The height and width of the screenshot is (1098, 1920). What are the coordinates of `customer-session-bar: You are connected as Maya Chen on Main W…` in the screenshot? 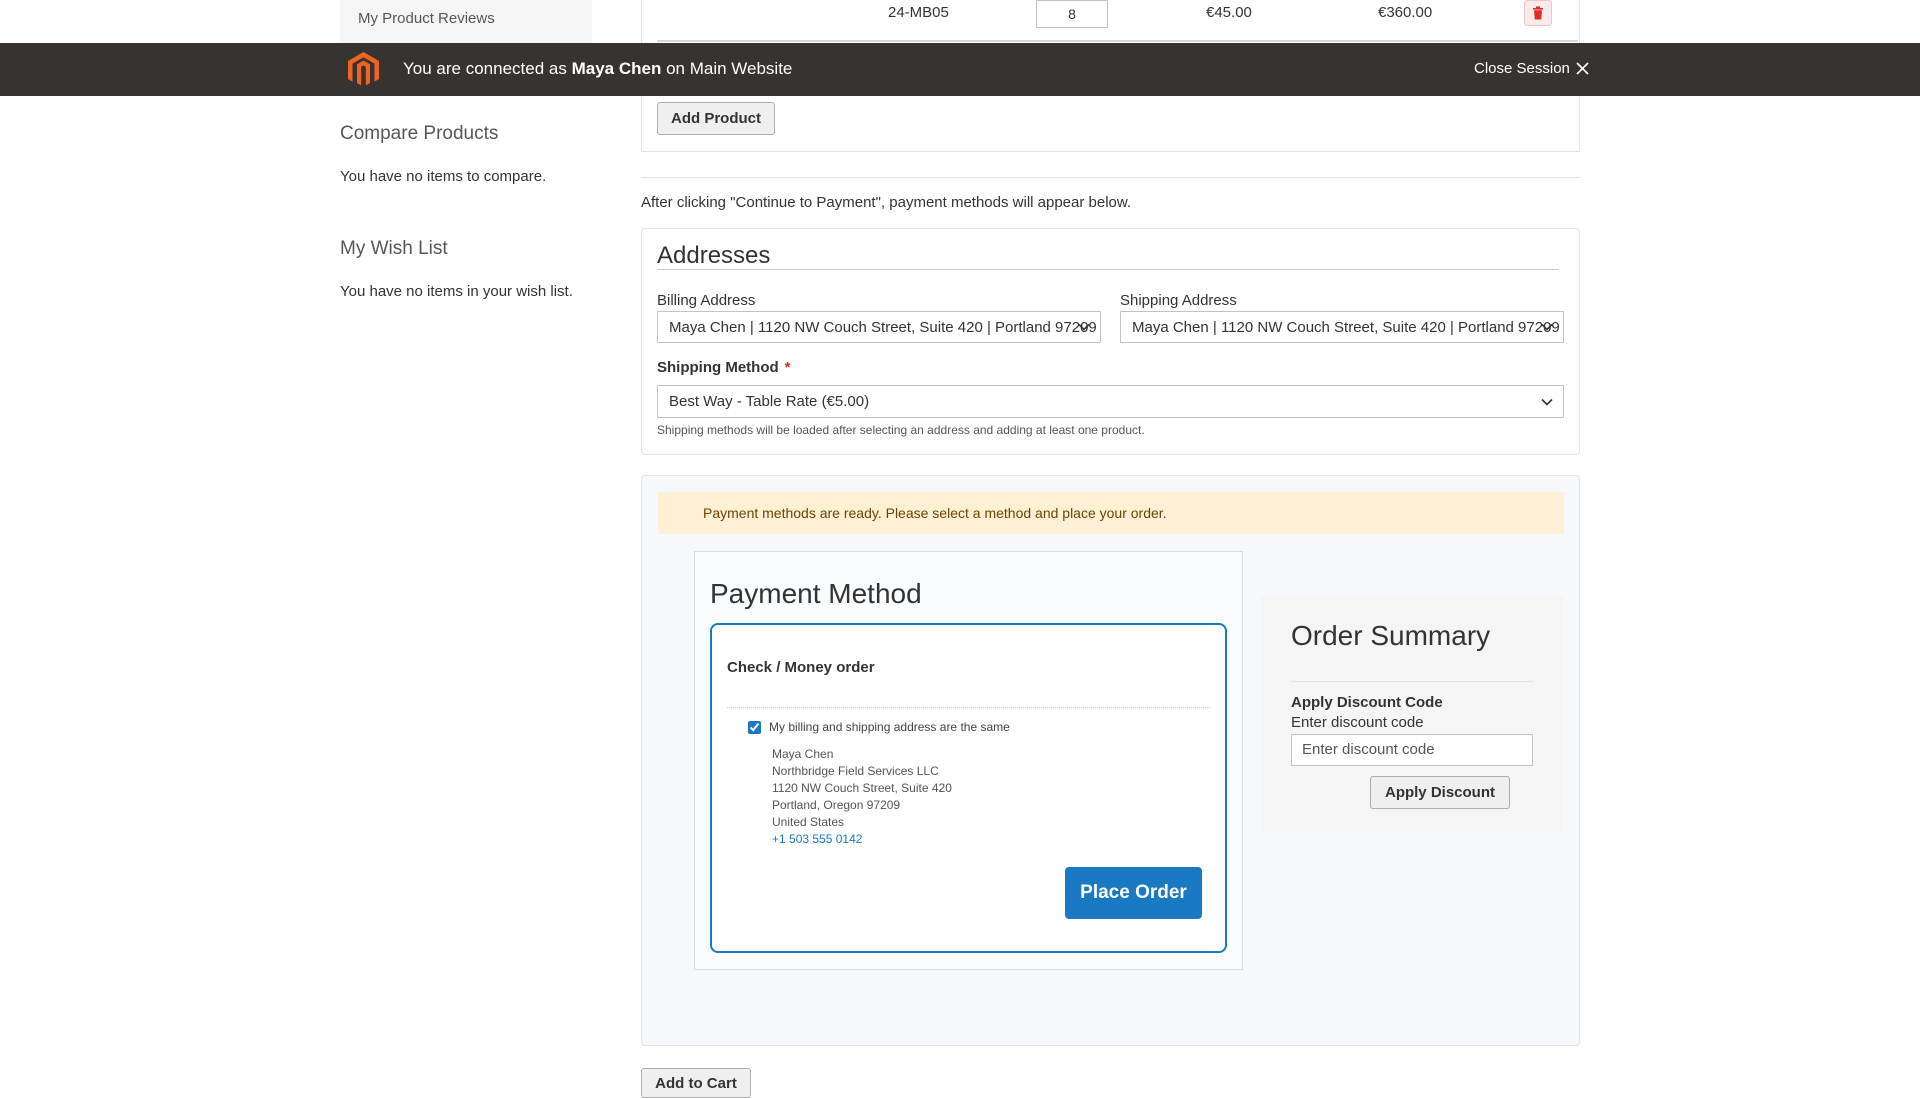 It's located at (960, 69).